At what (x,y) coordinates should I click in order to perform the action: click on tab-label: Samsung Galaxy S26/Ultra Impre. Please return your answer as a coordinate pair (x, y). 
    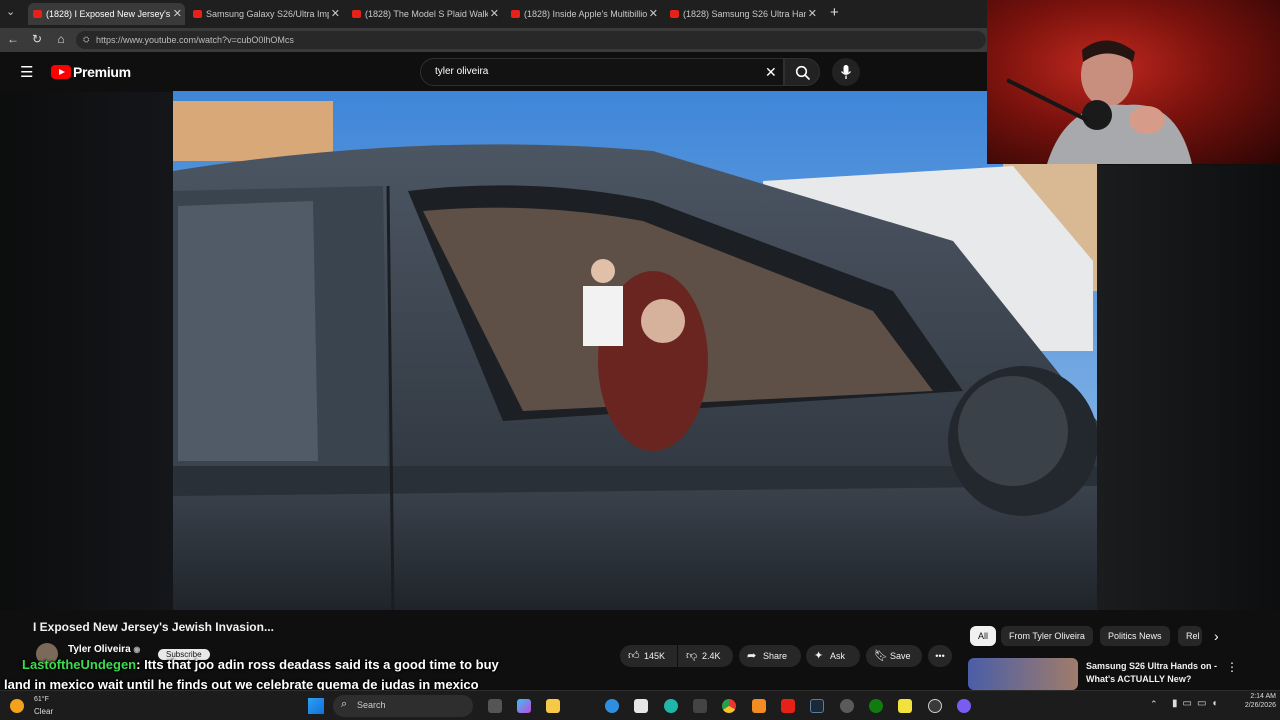
    Looking at the image, I should click on (267, 14).